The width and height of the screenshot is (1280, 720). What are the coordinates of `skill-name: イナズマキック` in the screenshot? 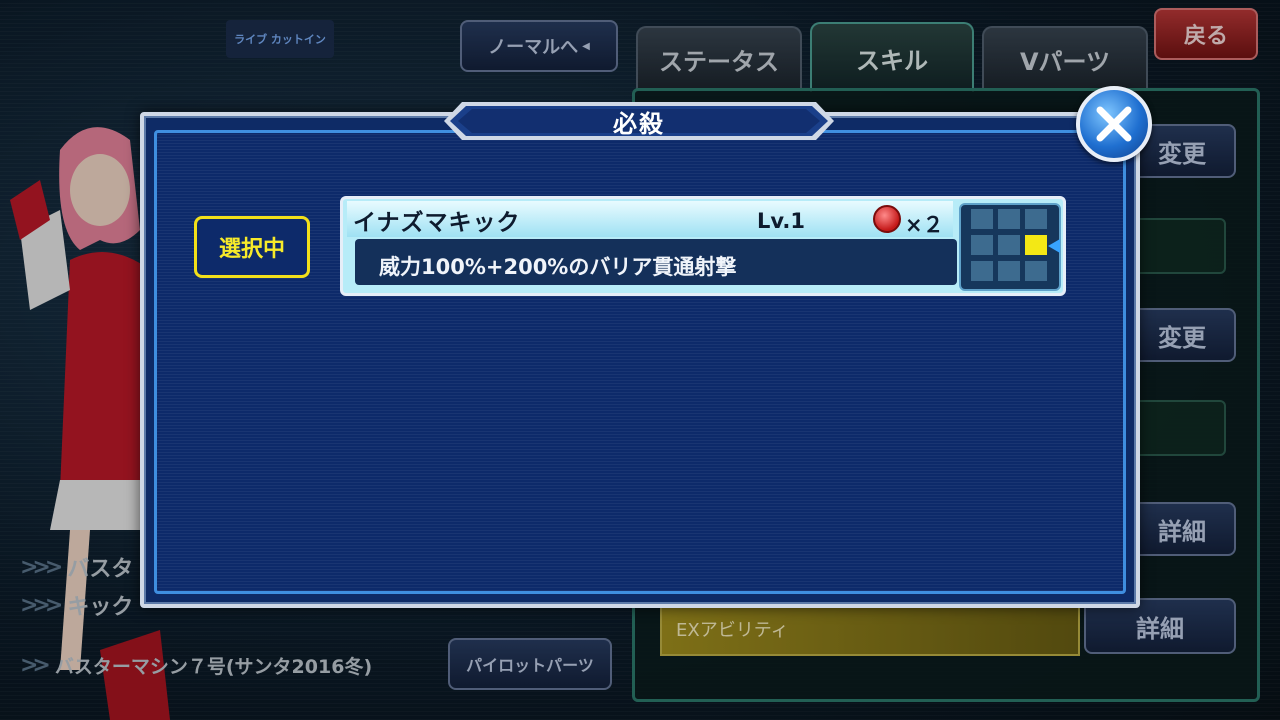 It's located at (437, 223).